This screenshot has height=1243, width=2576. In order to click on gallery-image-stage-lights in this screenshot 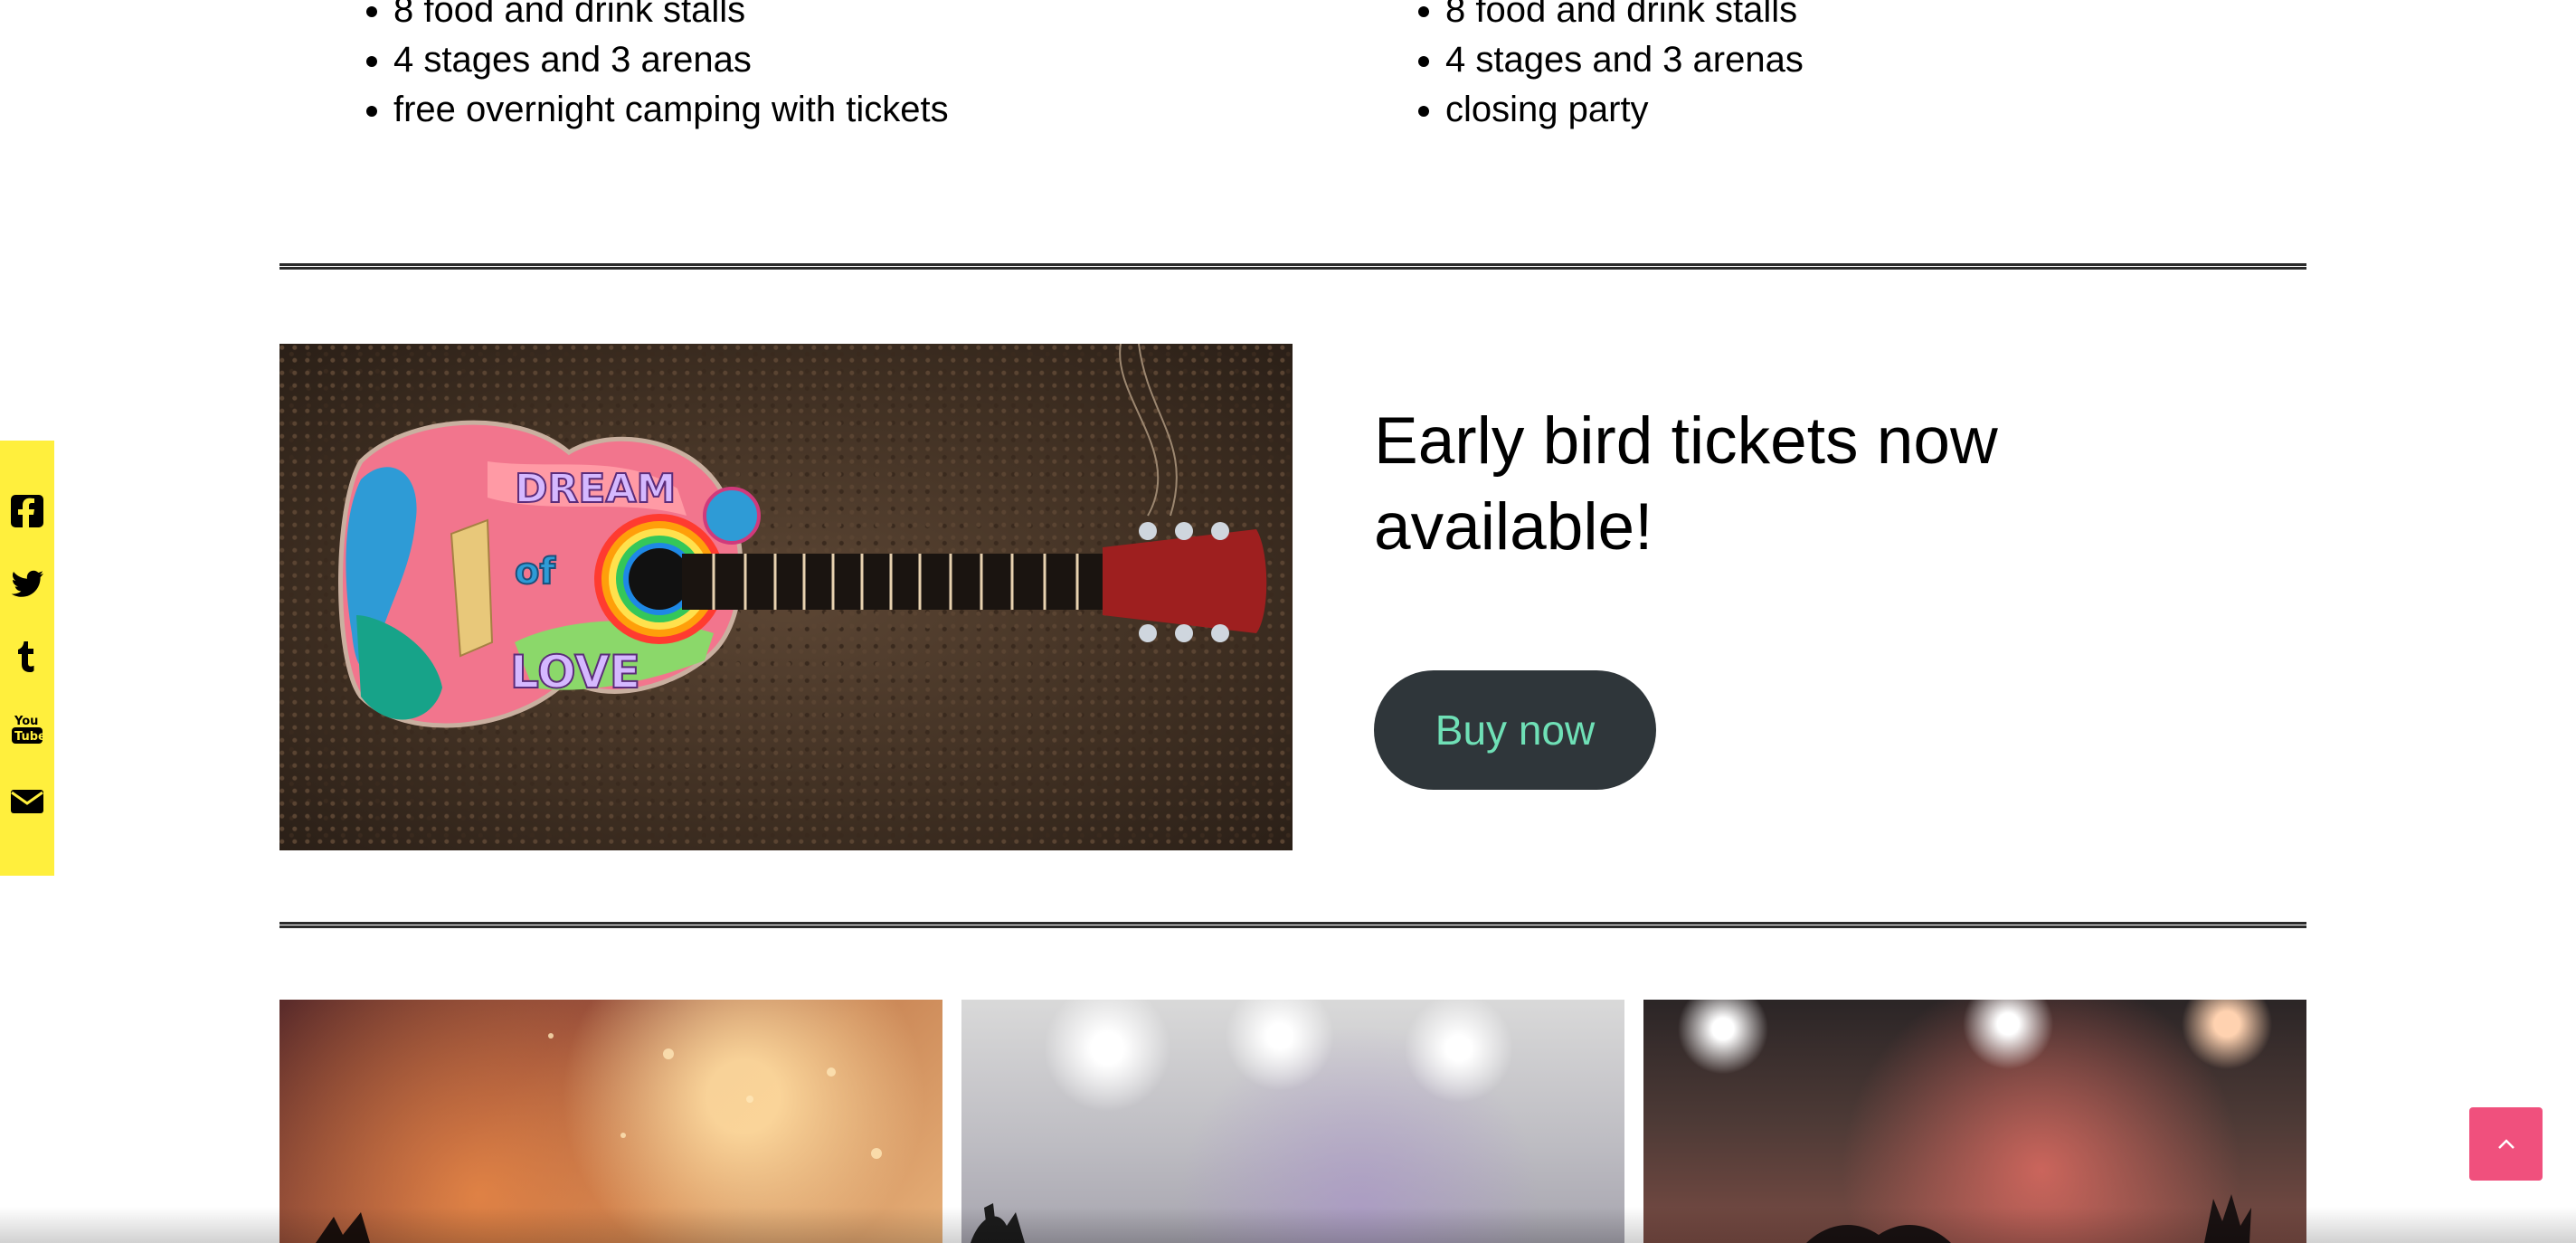, I will do `click(1293, 1121)`.